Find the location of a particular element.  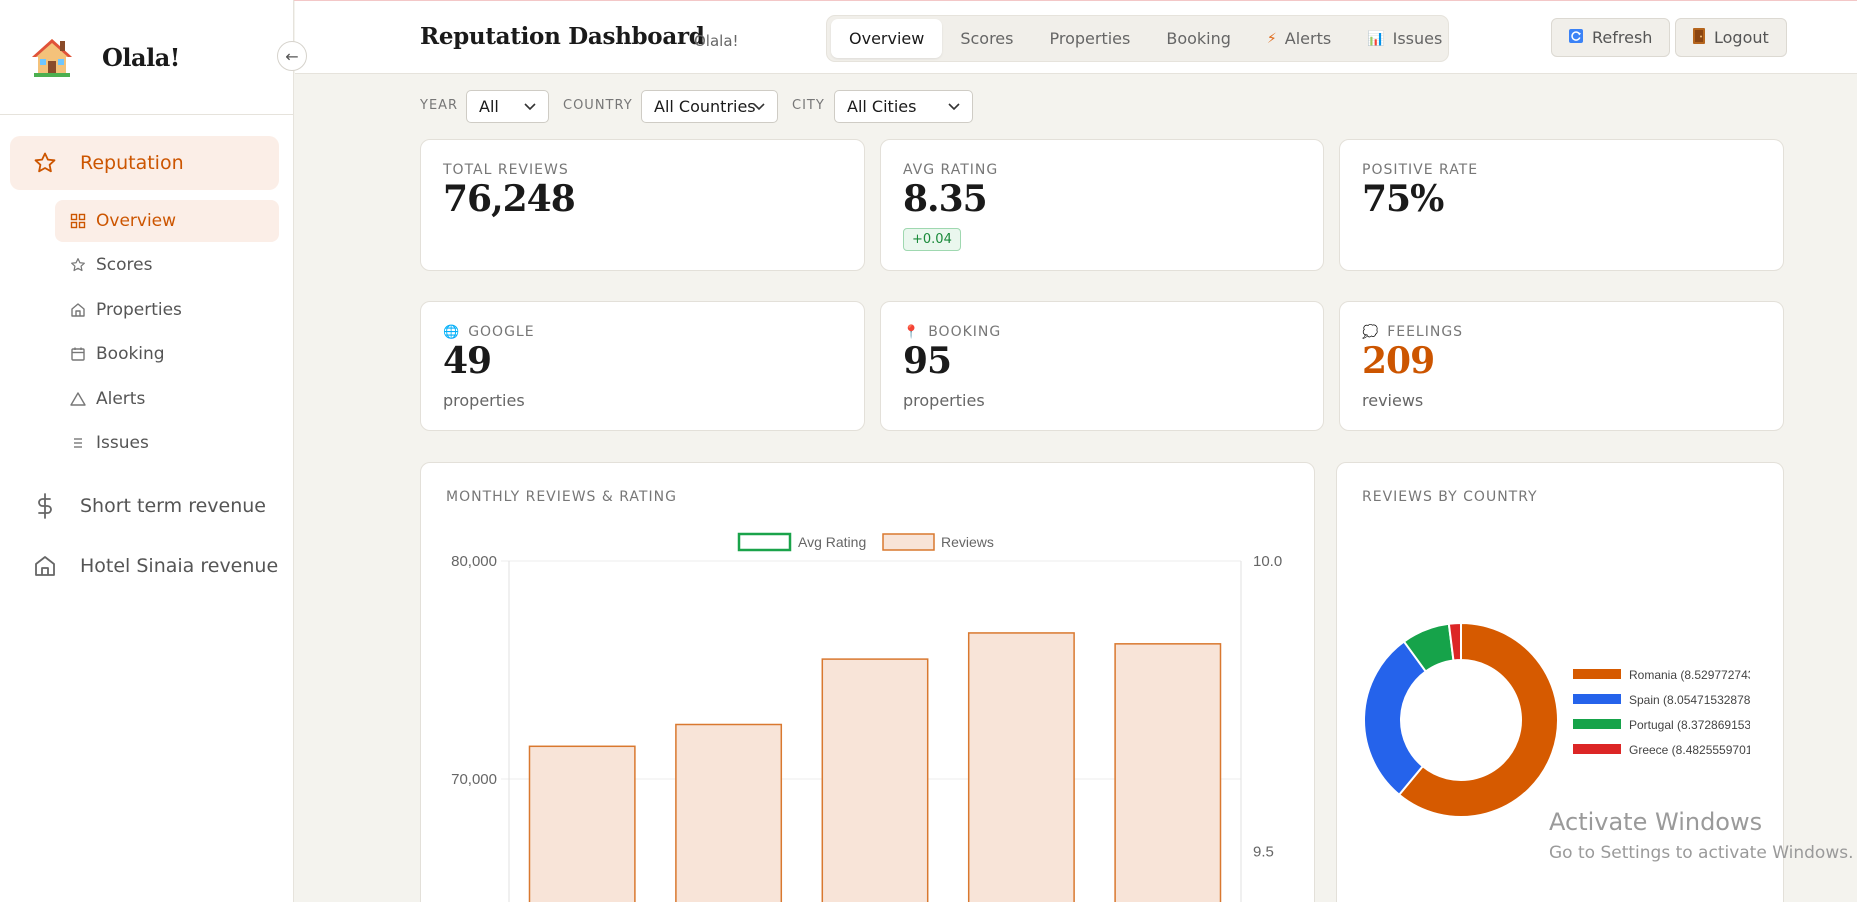

tab-issues: 📊 Issues is located at coordinates (1404, 38).